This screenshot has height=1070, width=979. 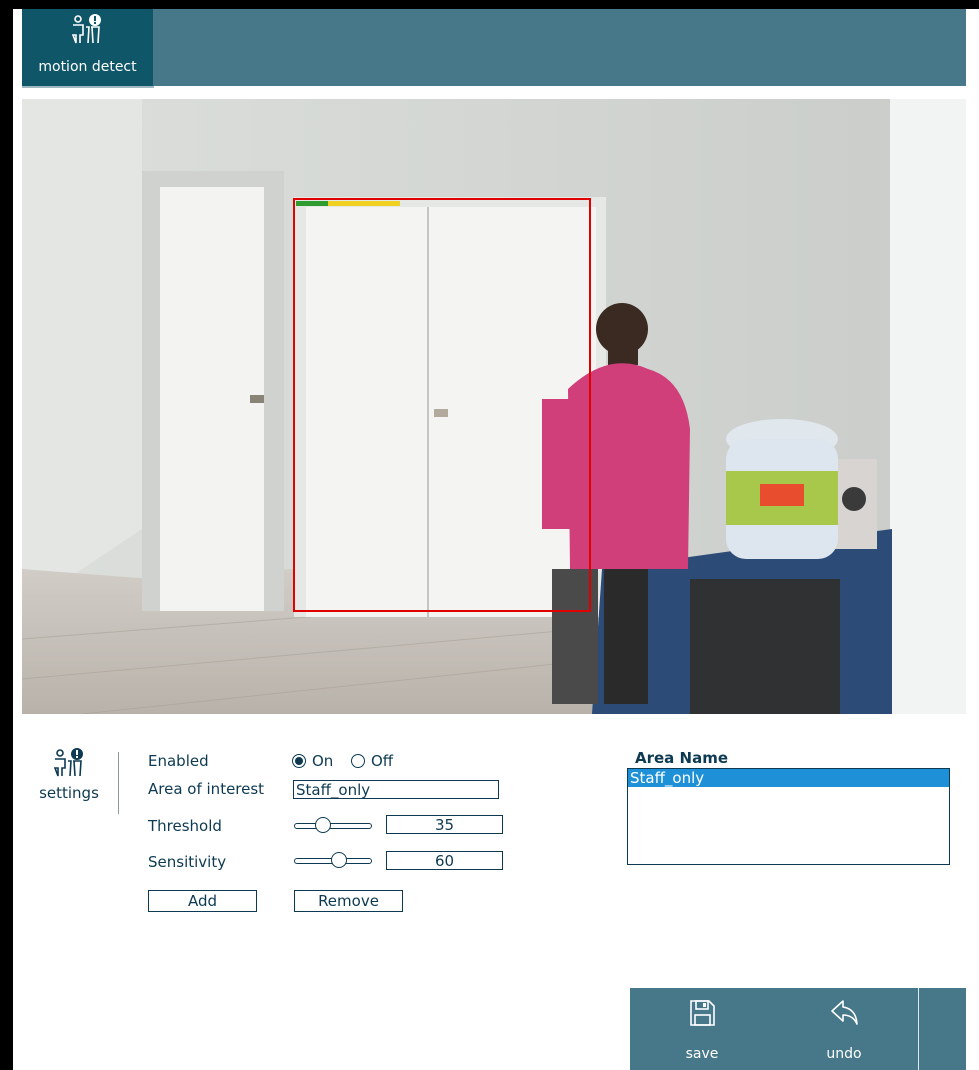 What do you see at coordinates (68, 762) in the screenshot?
I see `motion-settings-icon` at bounding box center [68, 762].